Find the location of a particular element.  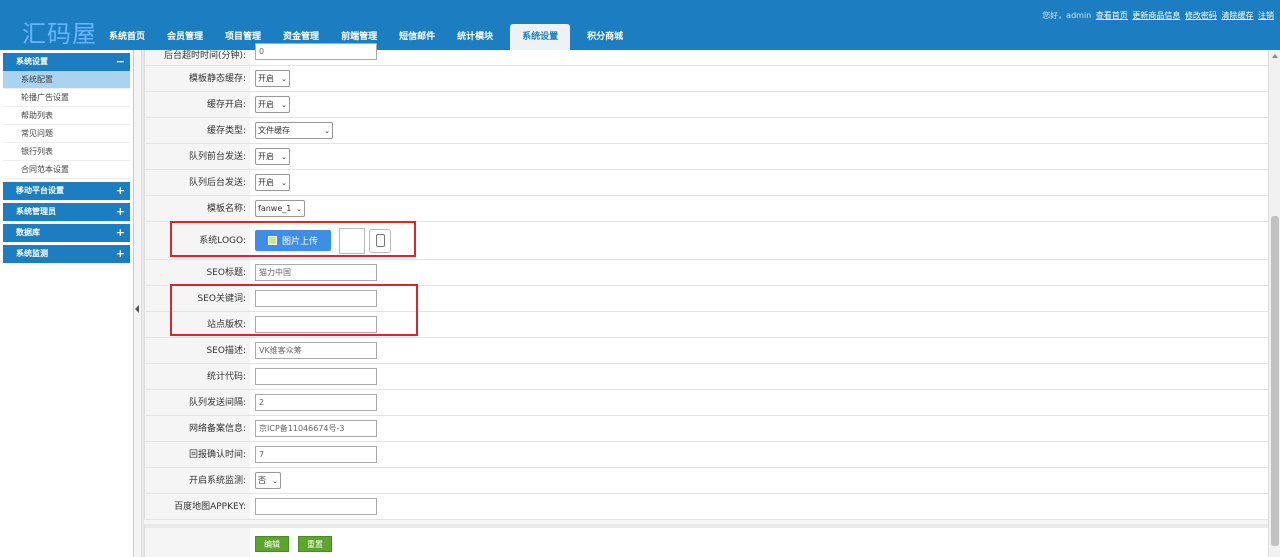

row-template: 模板名称: fanwe_1 ⌄ is located at coordinates (706, 209).